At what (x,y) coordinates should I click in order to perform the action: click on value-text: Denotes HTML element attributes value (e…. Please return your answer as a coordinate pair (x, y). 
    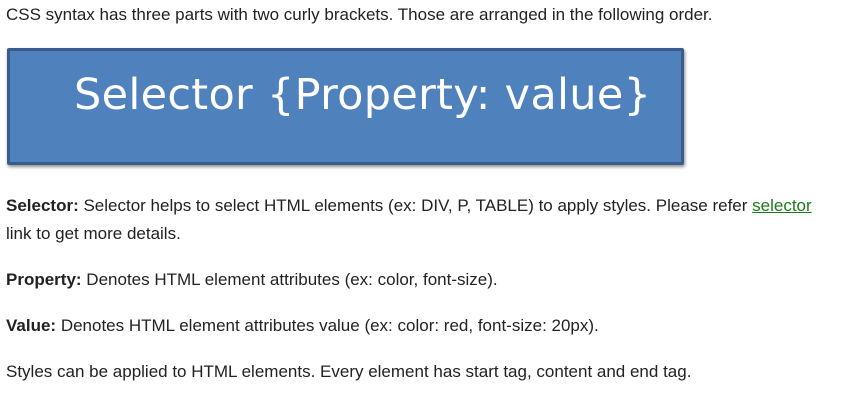
    Looking at the image, I should click on (327, 325).